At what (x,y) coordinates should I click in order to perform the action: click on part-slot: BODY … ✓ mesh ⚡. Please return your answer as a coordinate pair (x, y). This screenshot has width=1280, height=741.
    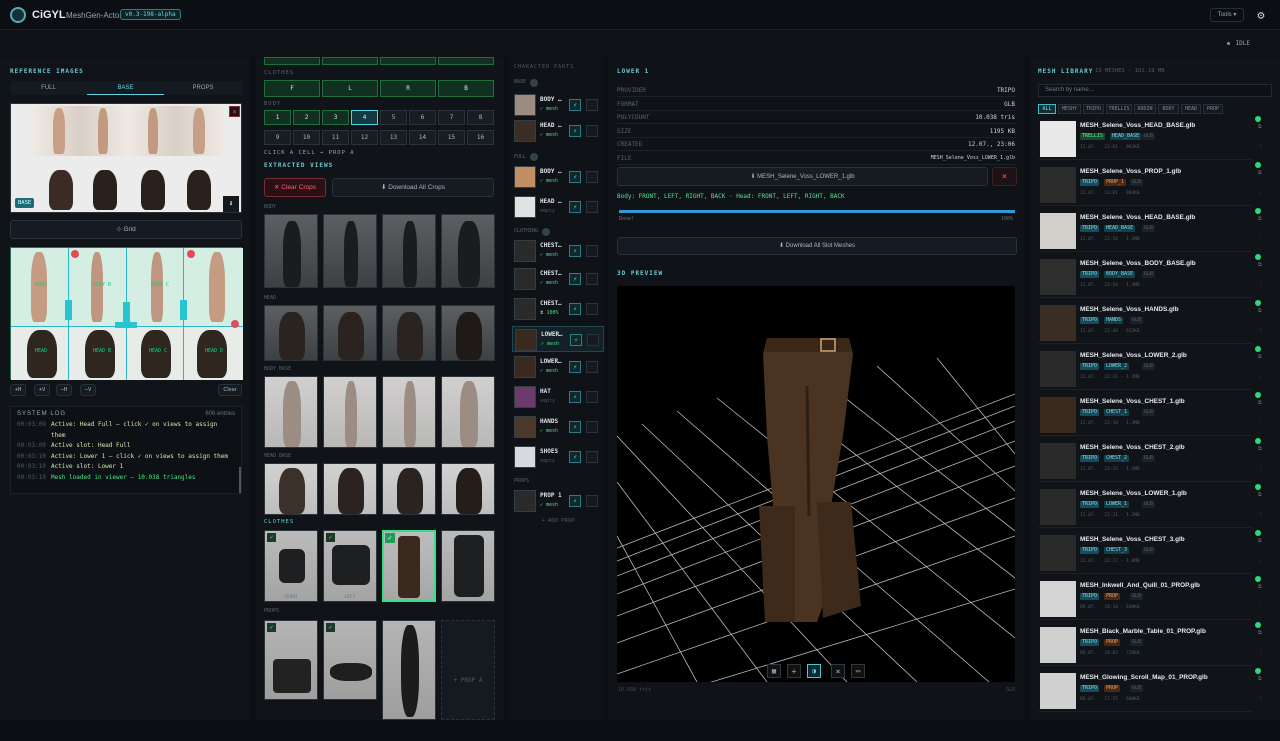
    Looking at the image, I should click on (558, 177).